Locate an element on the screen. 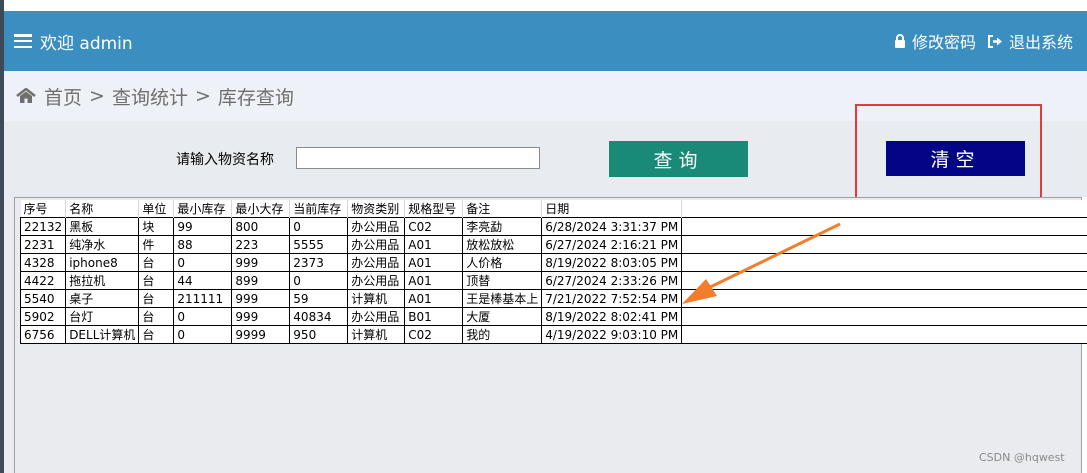 The width and height of the screenshot is (1087, 473). table-cell: 李亮勐 is located at coordinates (502, 226).